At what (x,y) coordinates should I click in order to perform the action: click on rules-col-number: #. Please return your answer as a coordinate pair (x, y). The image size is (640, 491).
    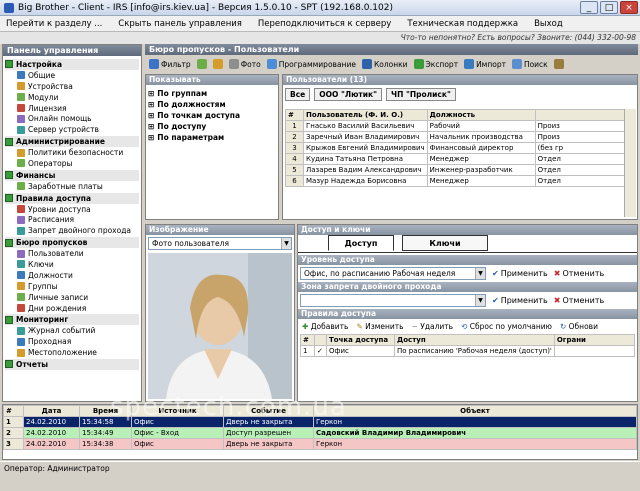
    Looking at the image, I should click on (307, 340).